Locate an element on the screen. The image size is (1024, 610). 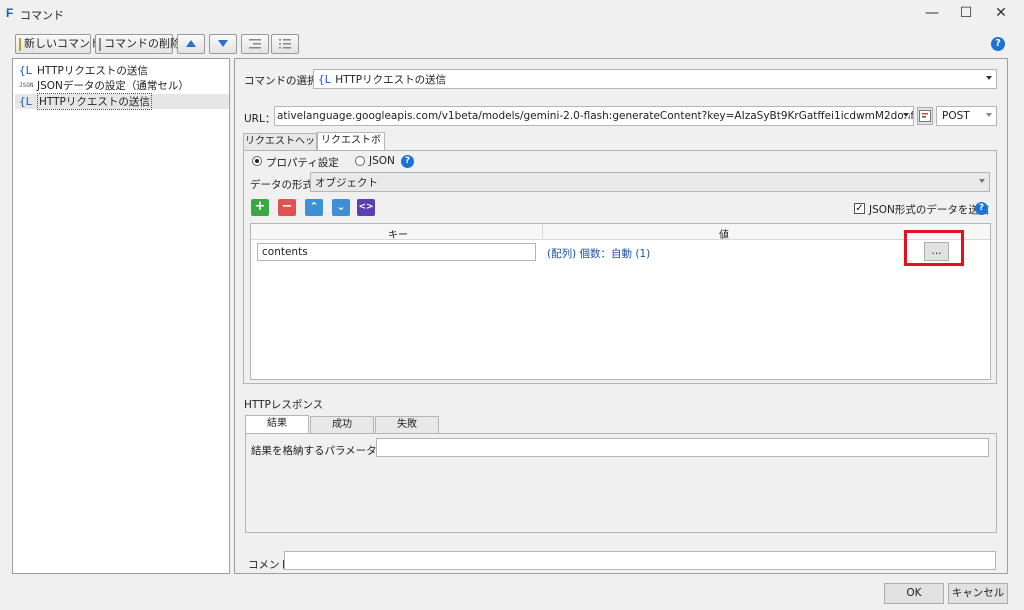
url-editor-button is located at coordinates (925, 116).